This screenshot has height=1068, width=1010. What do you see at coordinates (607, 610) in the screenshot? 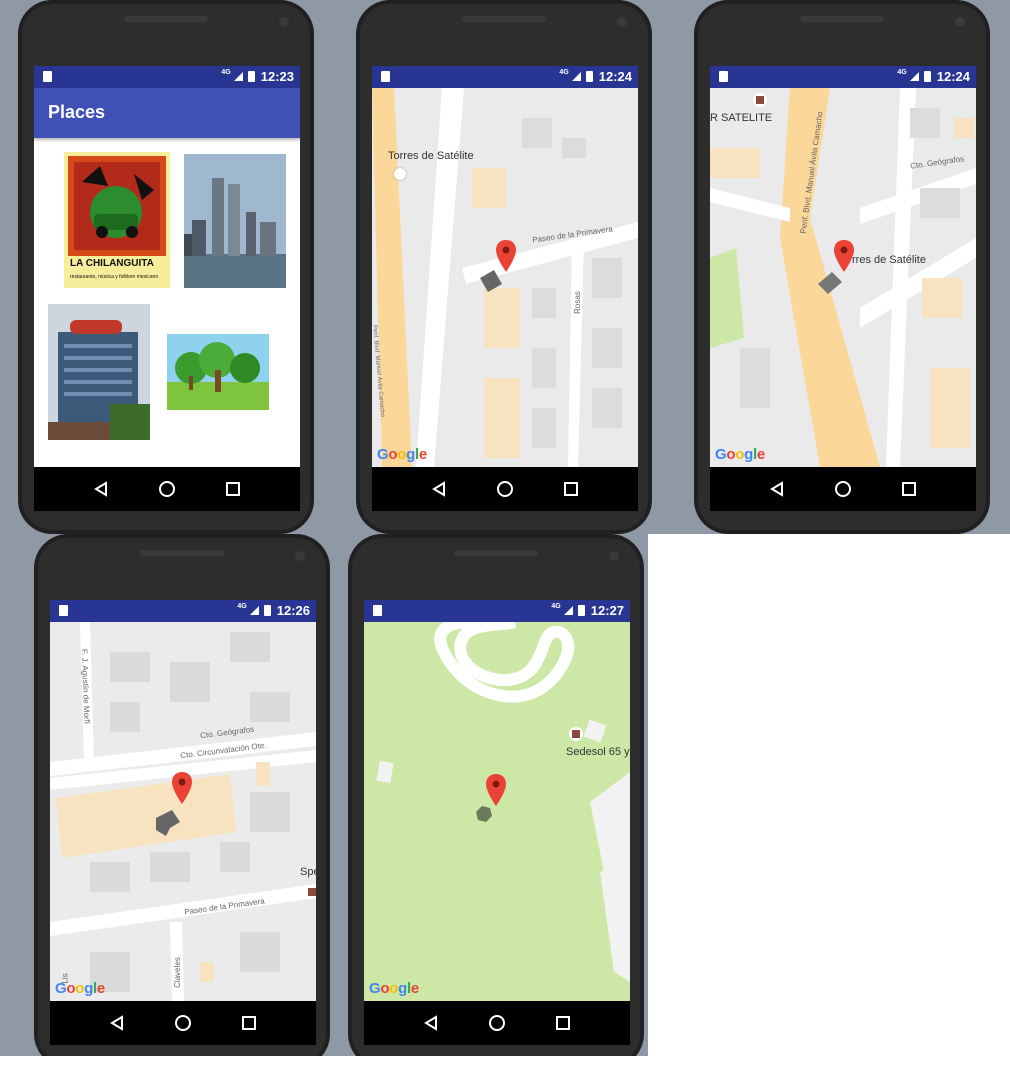
I see `clock: 12:27` at bounding box center [607, 610].